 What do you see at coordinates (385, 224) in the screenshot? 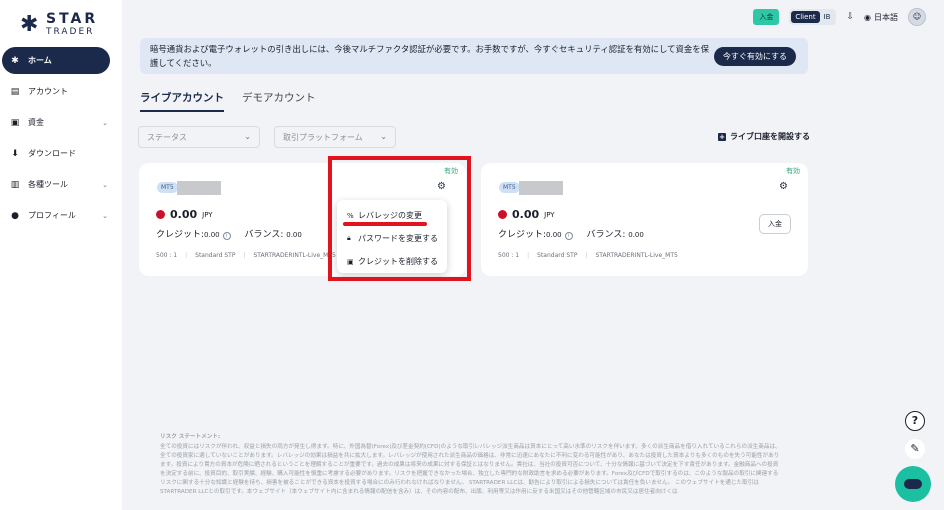
I see `annotation-underline` at bounding box center [385, 224].